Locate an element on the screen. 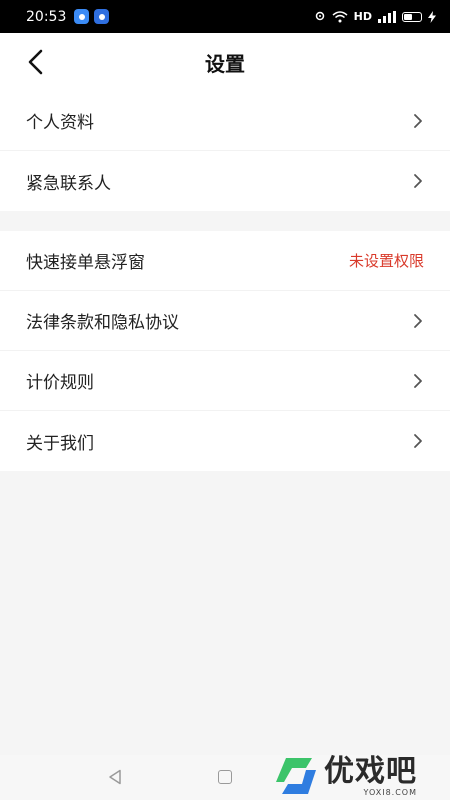 Image resolution: width=450 pixels, height=800 pixels. settings-item-label: 紧急联系人 is located at coordinates (68, 183).